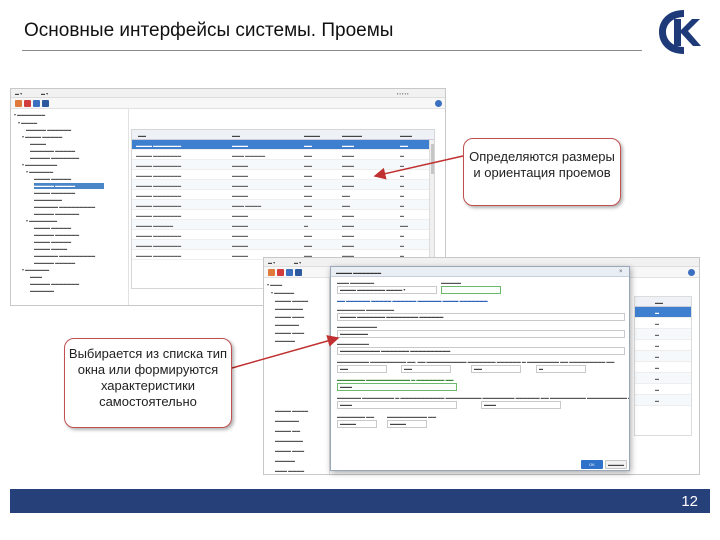 This screenshot has height=540, width=720. Describe the element at coordinates (69, 186) in the screenshot. I see `tree-node-selected: ▬▬▬▬▬ ▬▬▬▬▬` at that location.